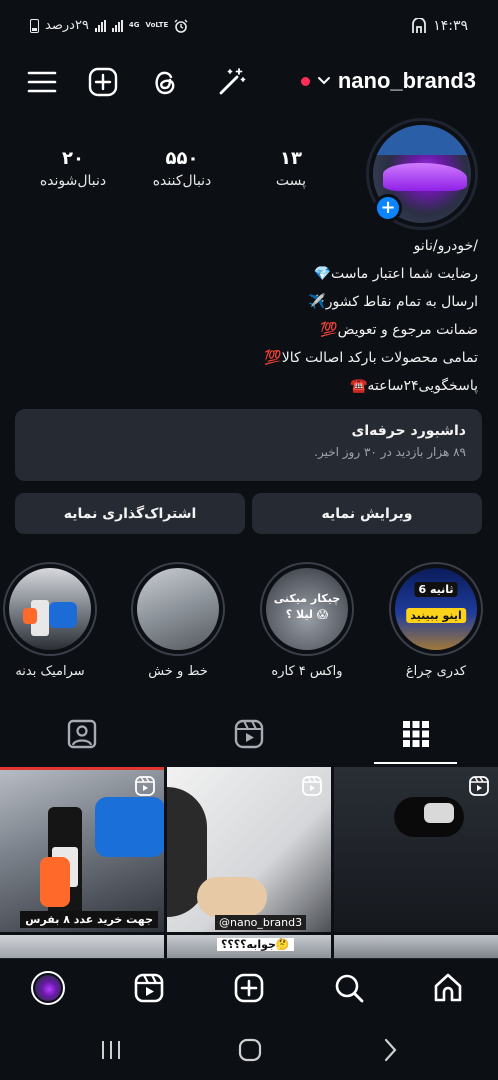 Image resolution: width=498 pixels, height=1080 pixels. I want to click on bottom-nav, so click(249, 989).